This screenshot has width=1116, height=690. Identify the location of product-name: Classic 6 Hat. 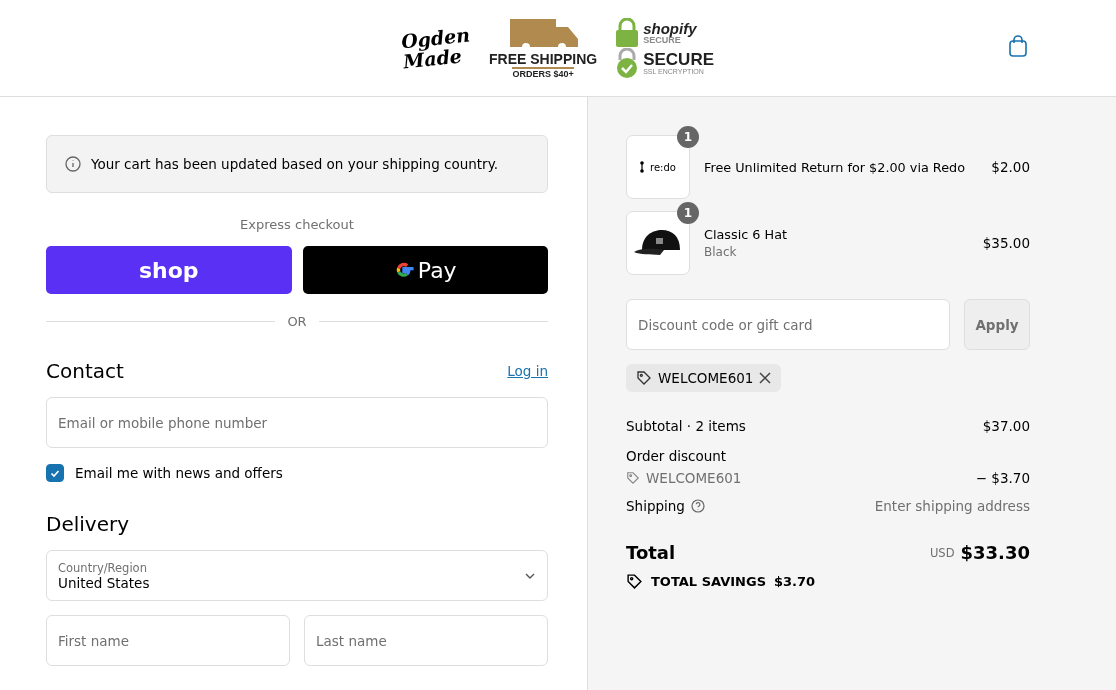
(746, 234).